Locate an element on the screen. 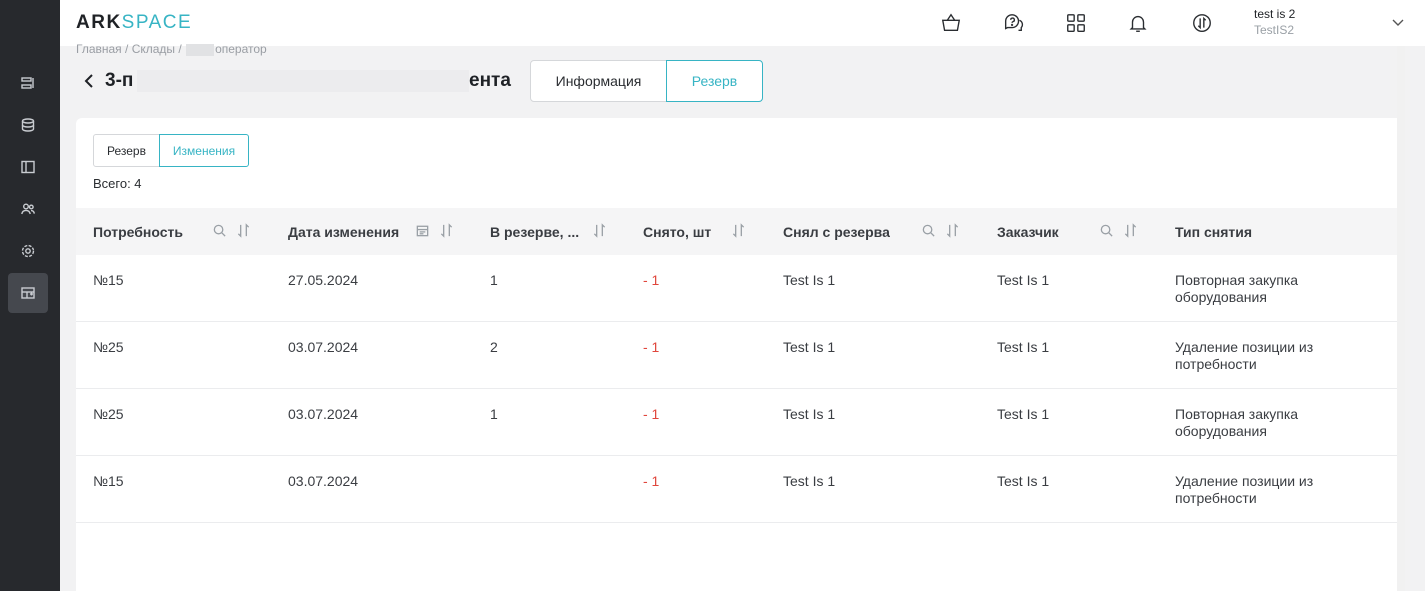  warehouse-icon is located at coordinates (28, 293).